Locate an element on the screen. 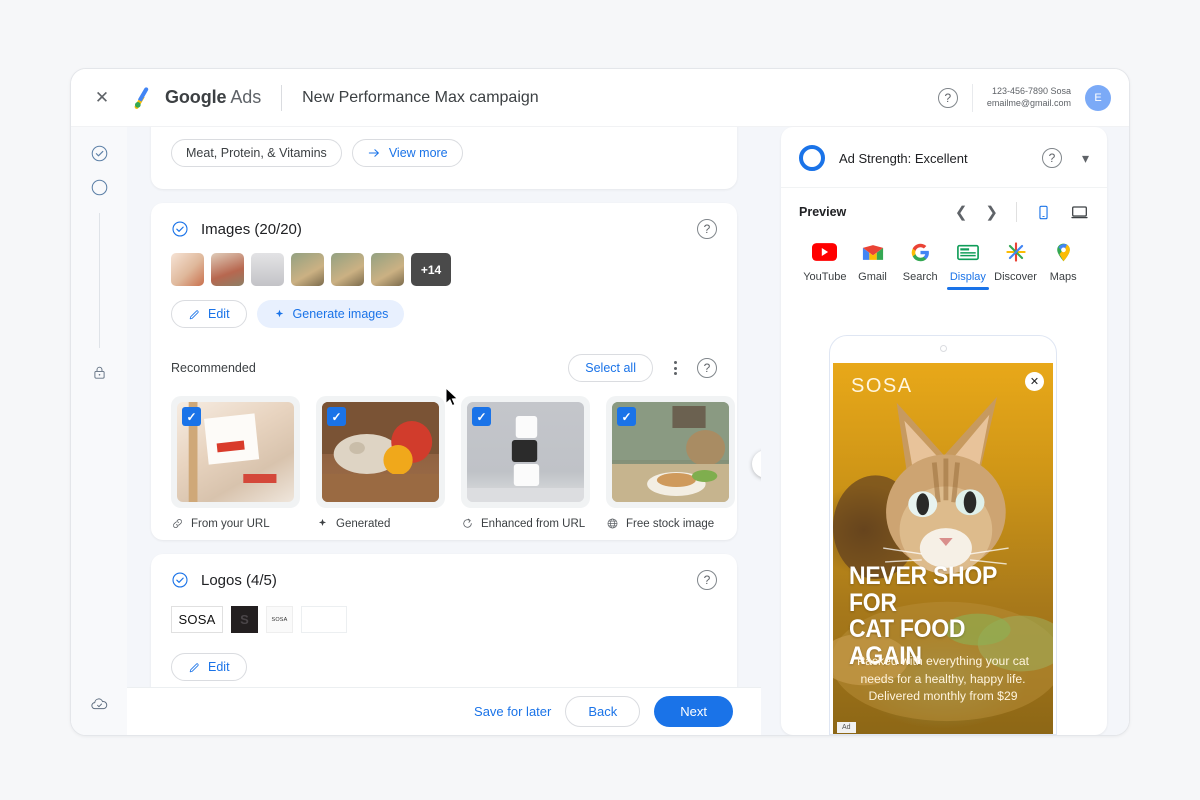 This screenshot has width=1200, height=800. tab-maps: Maps is located at coordinates (1063, 265).